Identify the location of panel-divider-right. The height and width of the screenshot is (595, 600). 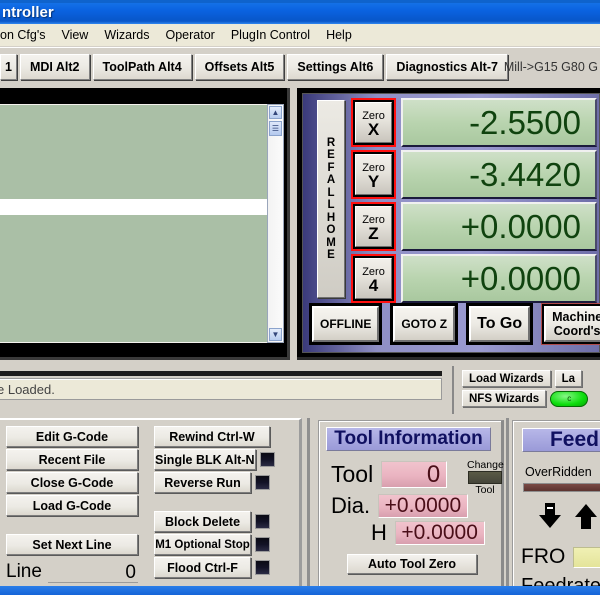
(507, 506).